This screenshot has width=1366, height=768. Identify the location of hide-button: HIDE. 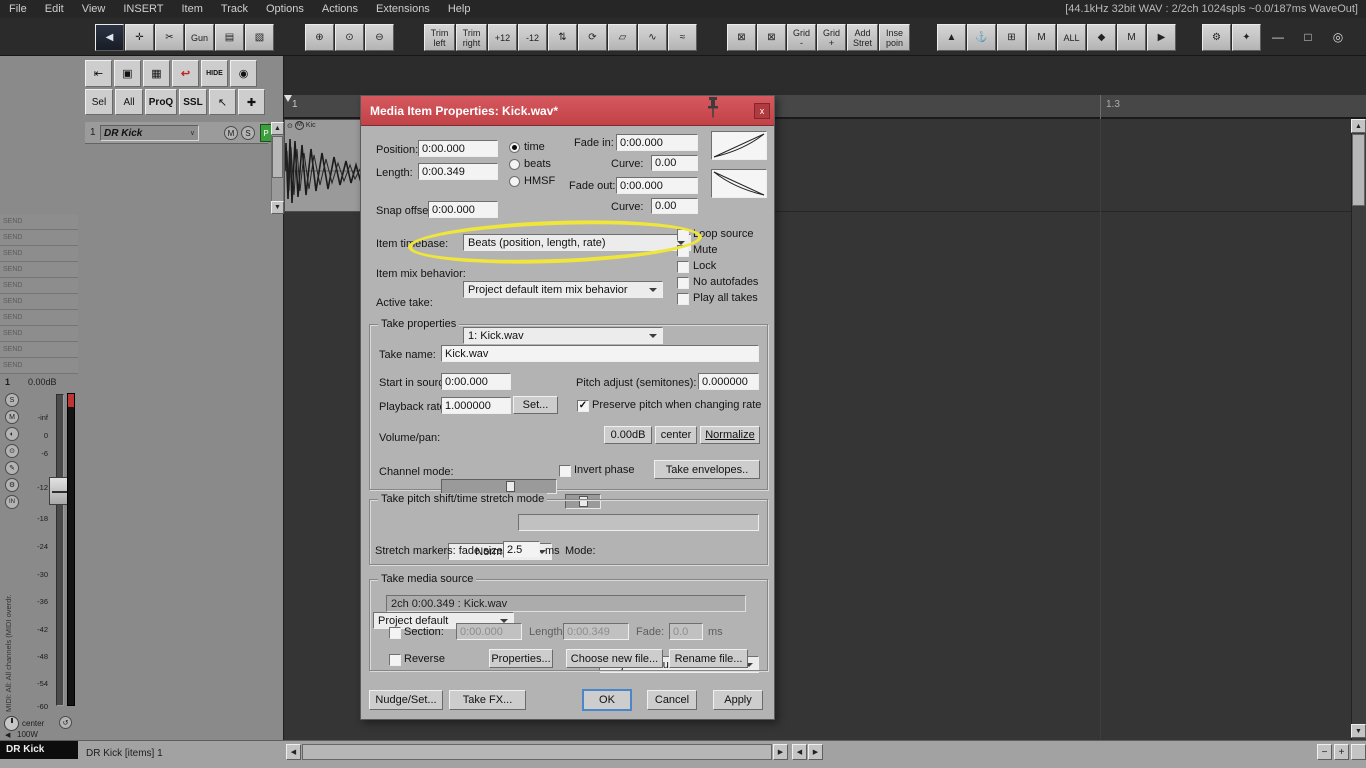
(214, 73).